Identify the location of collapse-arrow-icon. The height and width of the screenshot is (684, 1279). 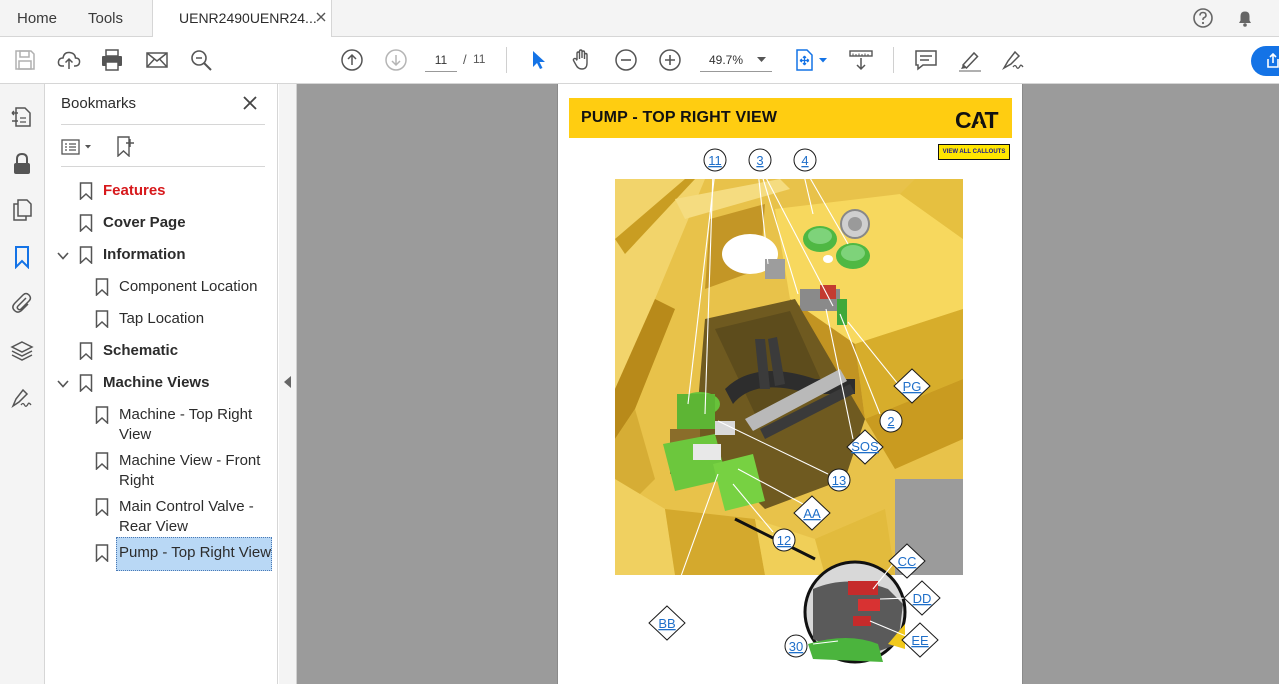
(287, 382).